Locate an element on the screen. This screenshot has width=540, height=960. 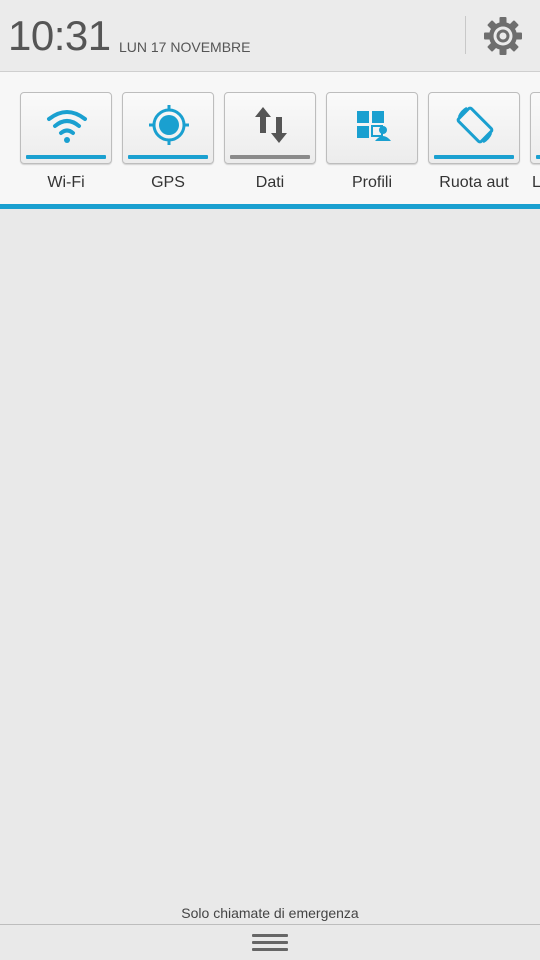
toggle-gps: GPS is located at coordinates (168, 142).